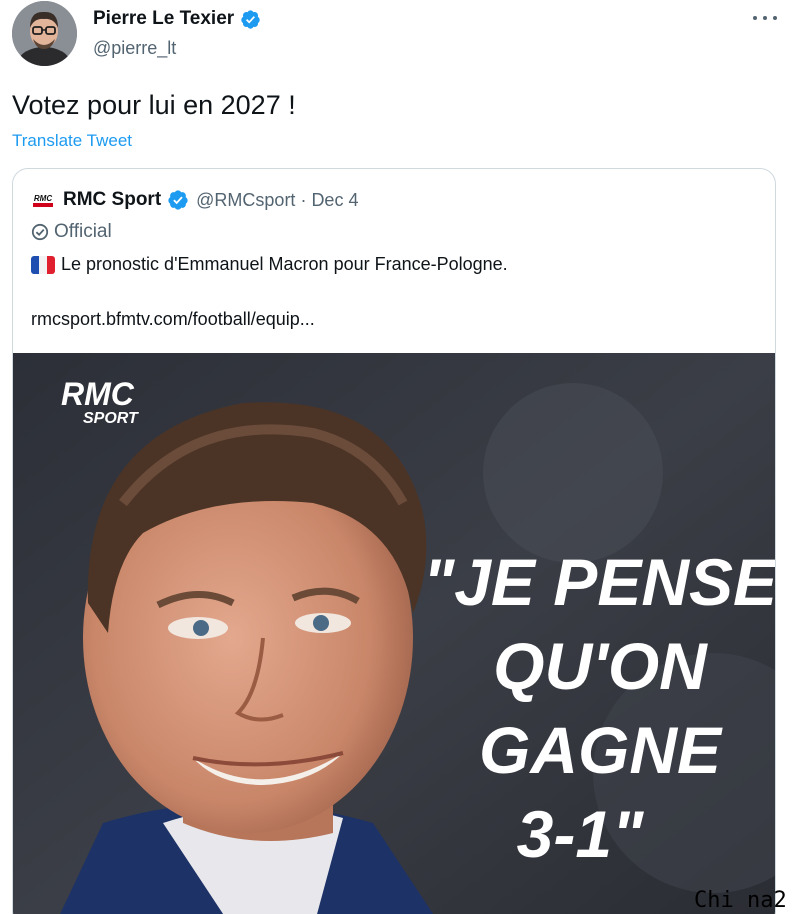 The width and height of the screenshot is (806, 914). What do you see at coordinates (580, 834) in the screenshot?
I see `quote-line-4: 3-1"` at bounding box center [580, 834].